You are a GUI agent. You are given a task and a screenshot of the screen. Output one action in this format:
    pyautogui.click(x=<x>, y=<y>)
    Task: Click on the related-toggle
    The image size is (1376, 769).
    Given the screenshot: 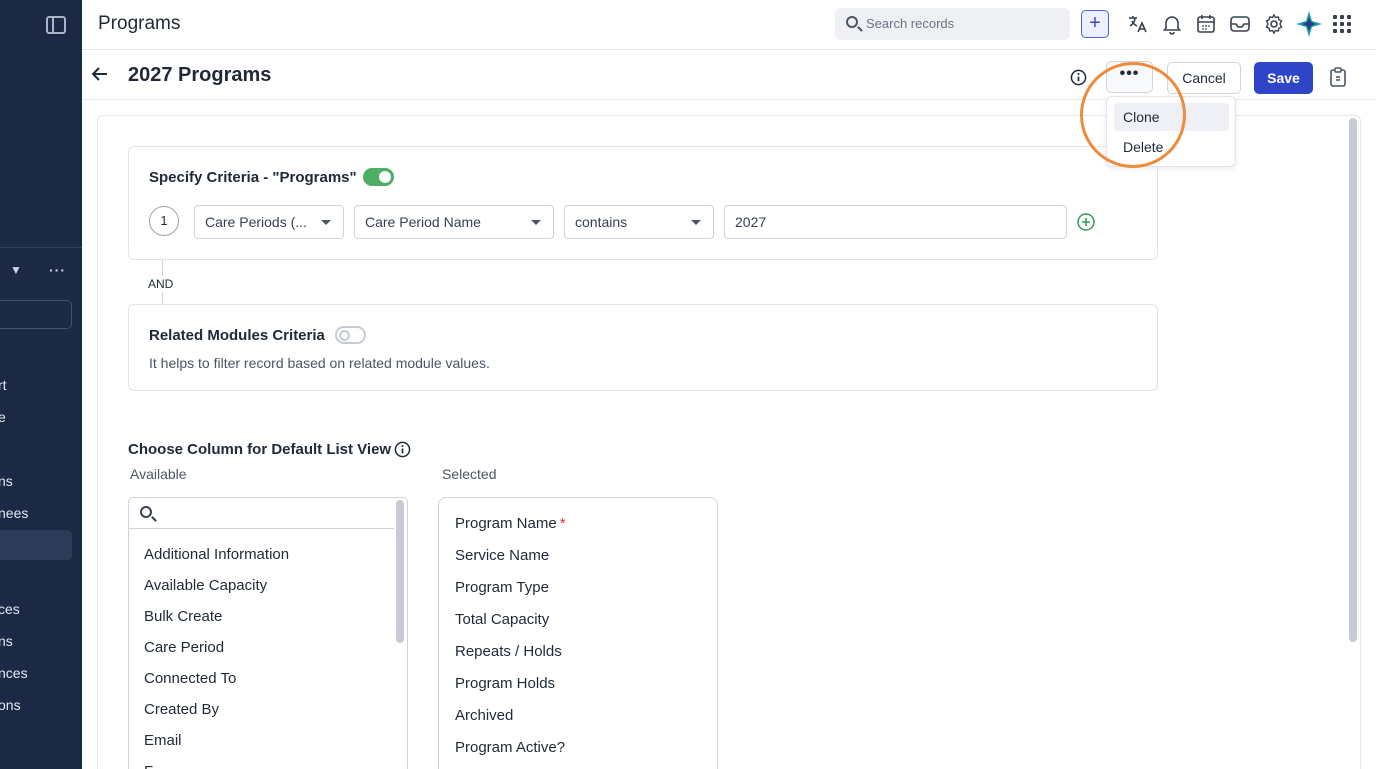 What is the action you would take?
    pyautogui.click(x=350, y=335)
    